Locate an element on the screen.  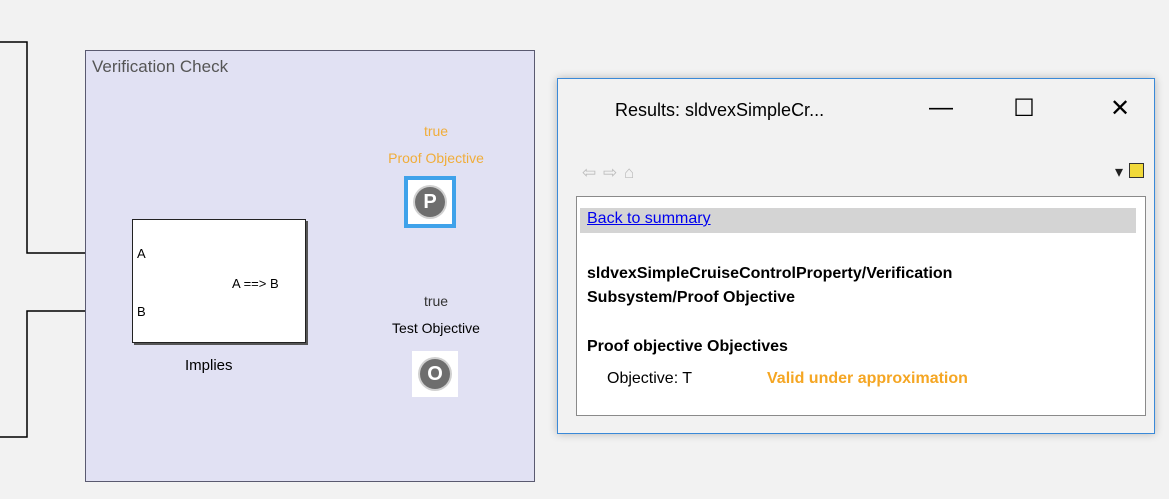
dropdown-icon: ▾ is located at coordinates (1119, 172).